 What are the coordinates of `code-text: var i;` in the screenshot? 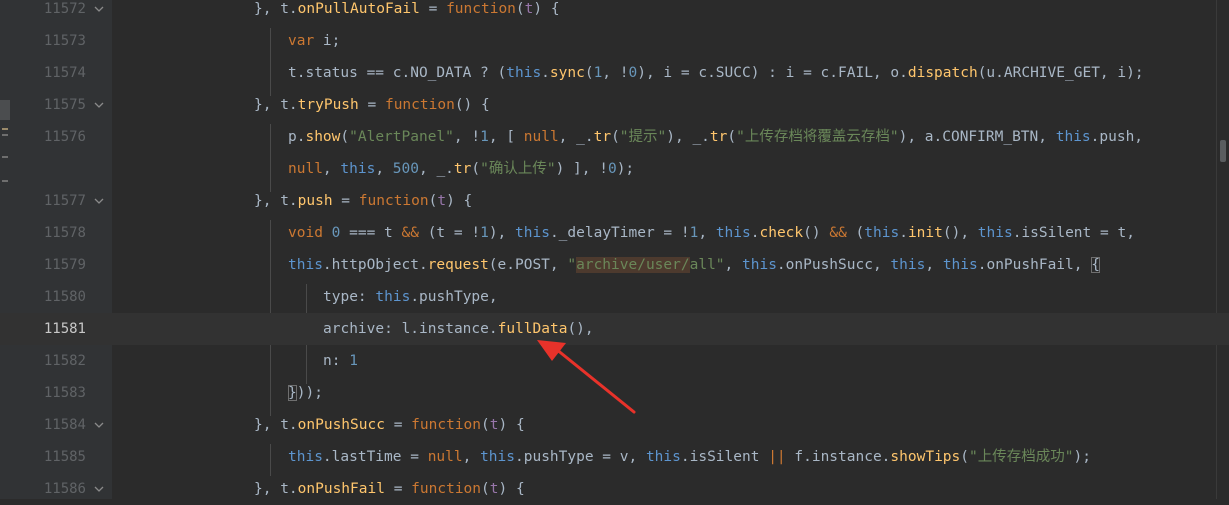 It's located at (314, 41).